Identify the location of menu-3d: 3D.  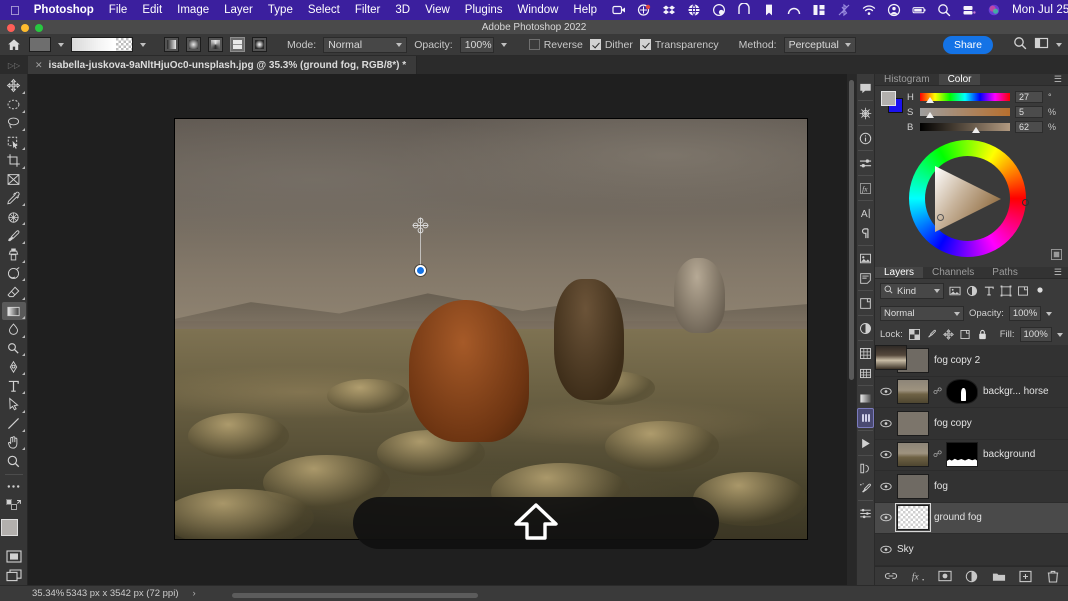
(402, 10).